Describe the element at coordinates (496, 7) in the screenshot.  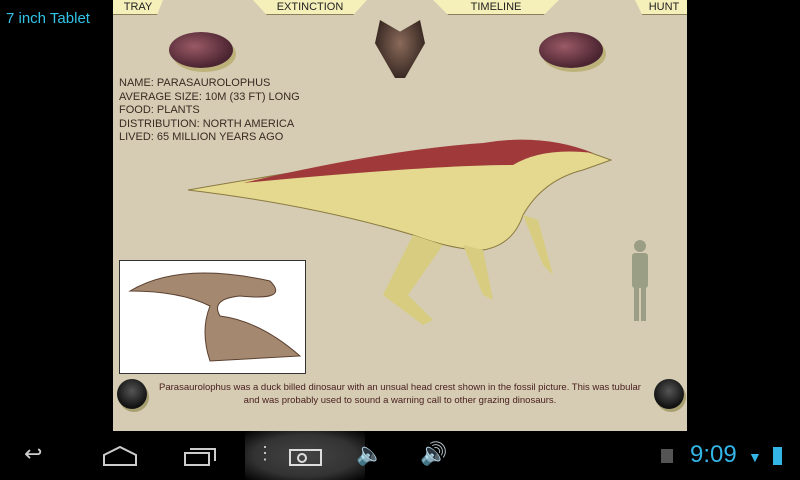
I see `tab-timeline: TIMELINE` at that location.